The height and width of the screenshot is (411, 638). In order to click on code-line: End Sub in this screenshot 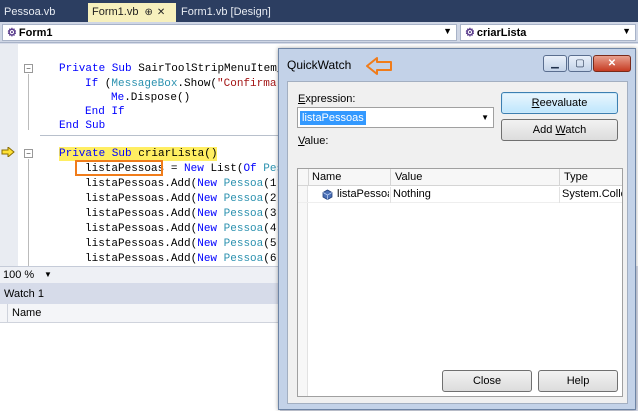, I will do `click(82, 126)`.